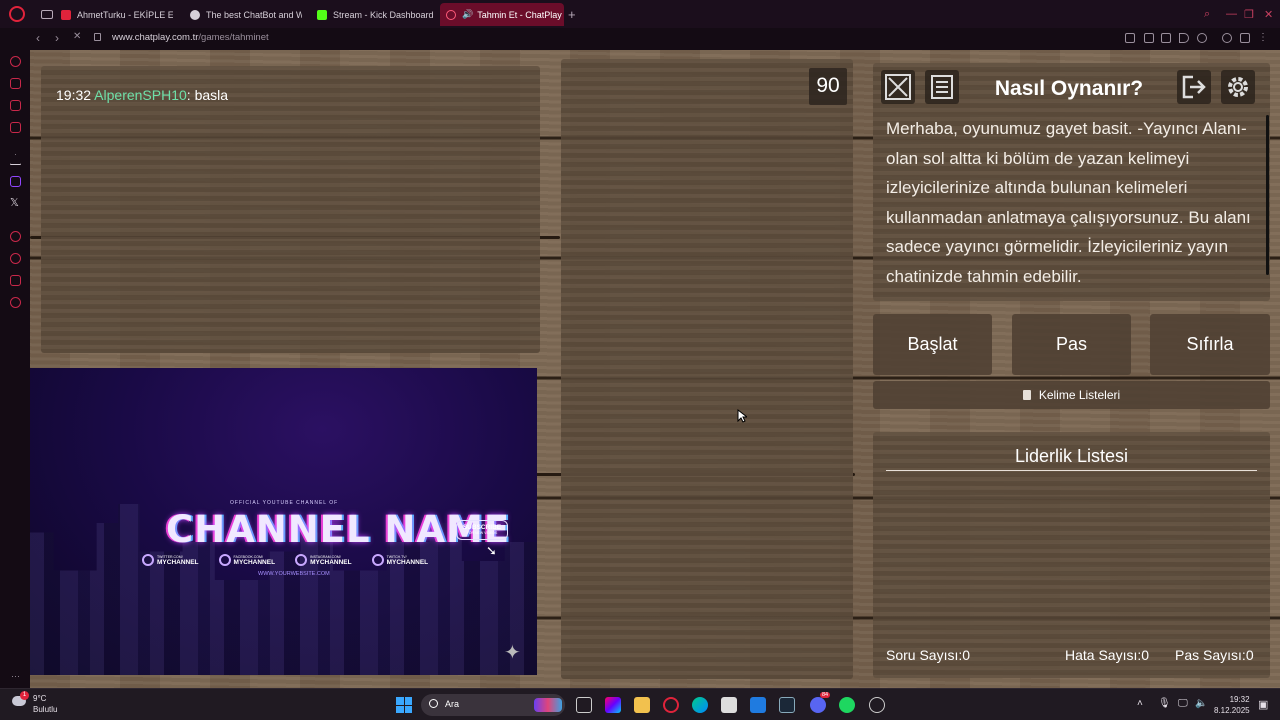 This screenshot has width=1280, height=720. I want to click on taskbar-search: Ara, so click(493, 705).